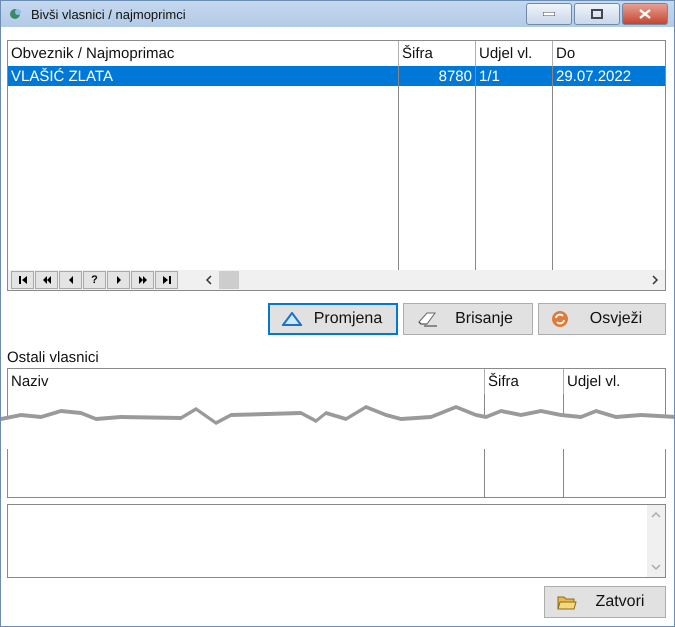  What do you see at coordinates (203, 76) in the screenshot?
I see `table-cell: VLAŠIĆ ZLATA` at bounding box center [203, 76].